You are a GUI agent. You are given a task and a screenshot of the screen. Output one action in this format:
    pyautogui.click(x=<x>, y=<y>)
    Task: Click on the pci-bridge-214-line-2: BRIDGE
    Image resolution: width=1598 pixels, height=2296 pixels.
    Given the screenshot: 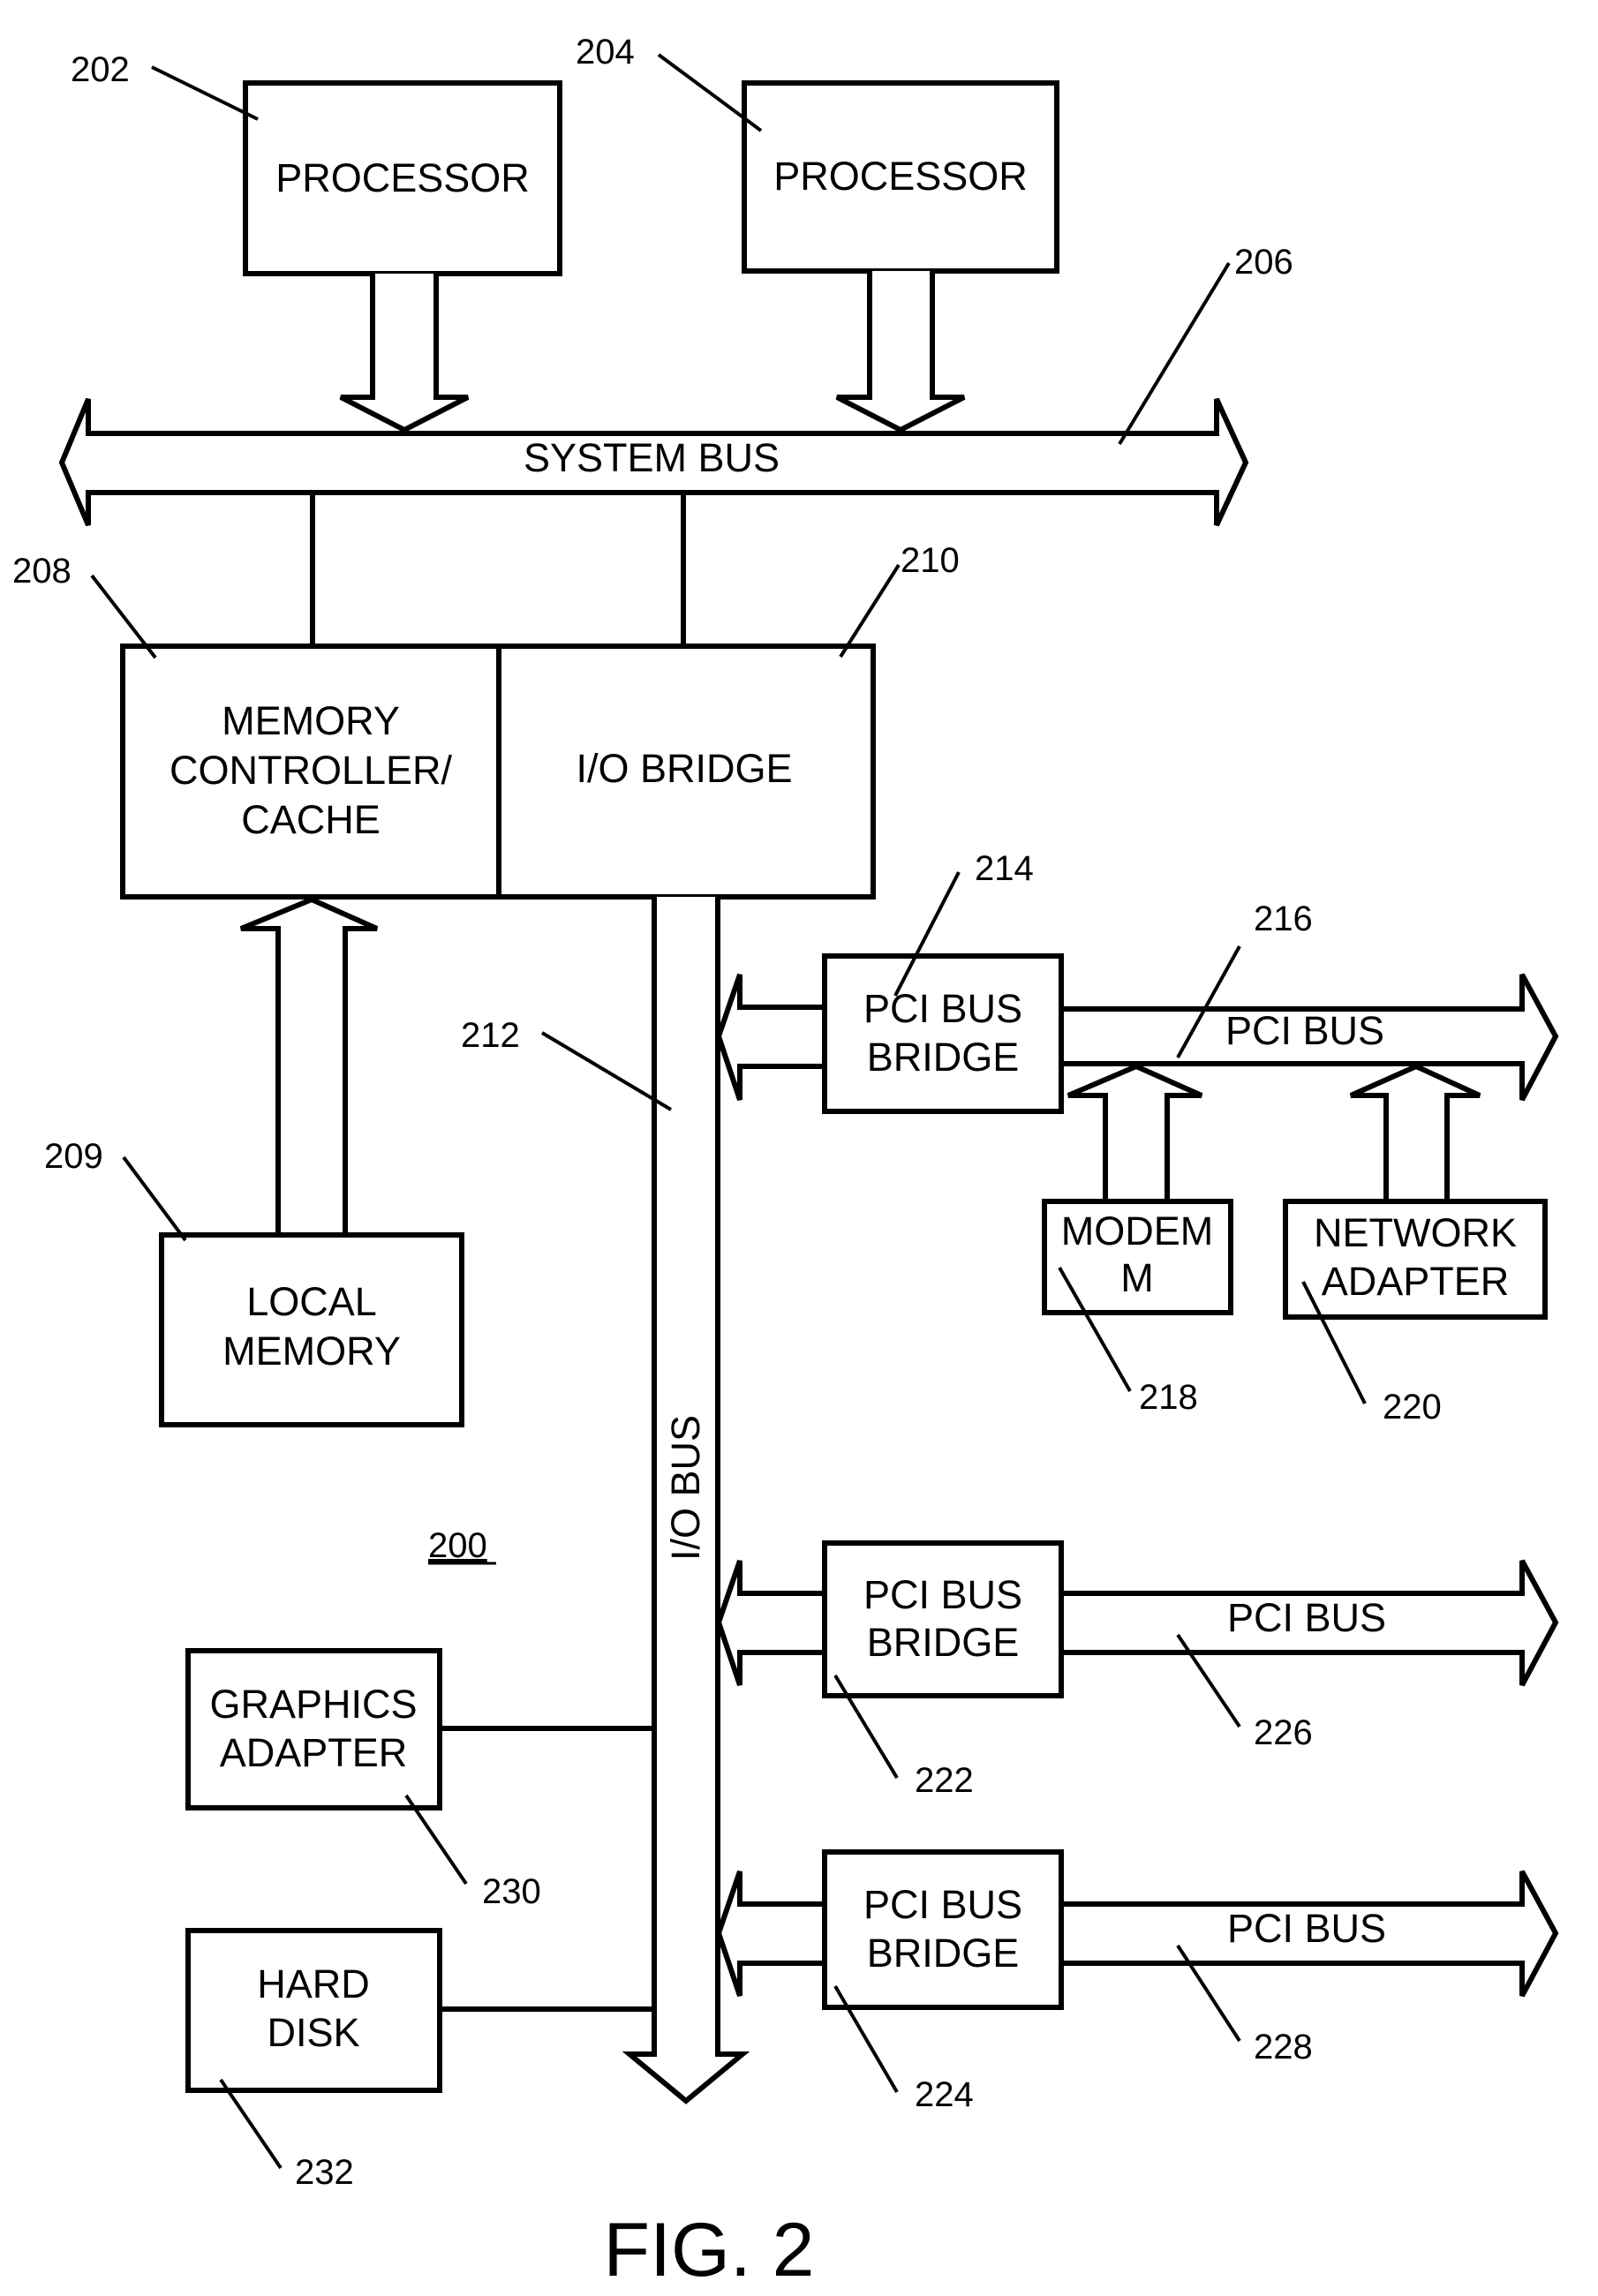 What is the action you would take?
    pyautogui.click(x=943, y=1057)
    